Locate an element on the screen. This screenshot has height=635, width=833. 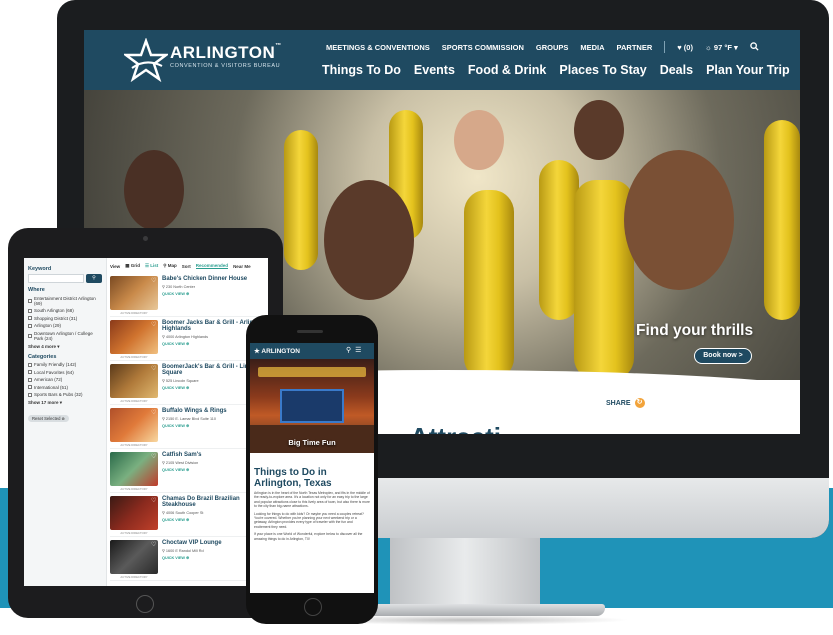
where-checkbox: Downtown Arlington / College Park (24) is located at coordinates (65, 336).